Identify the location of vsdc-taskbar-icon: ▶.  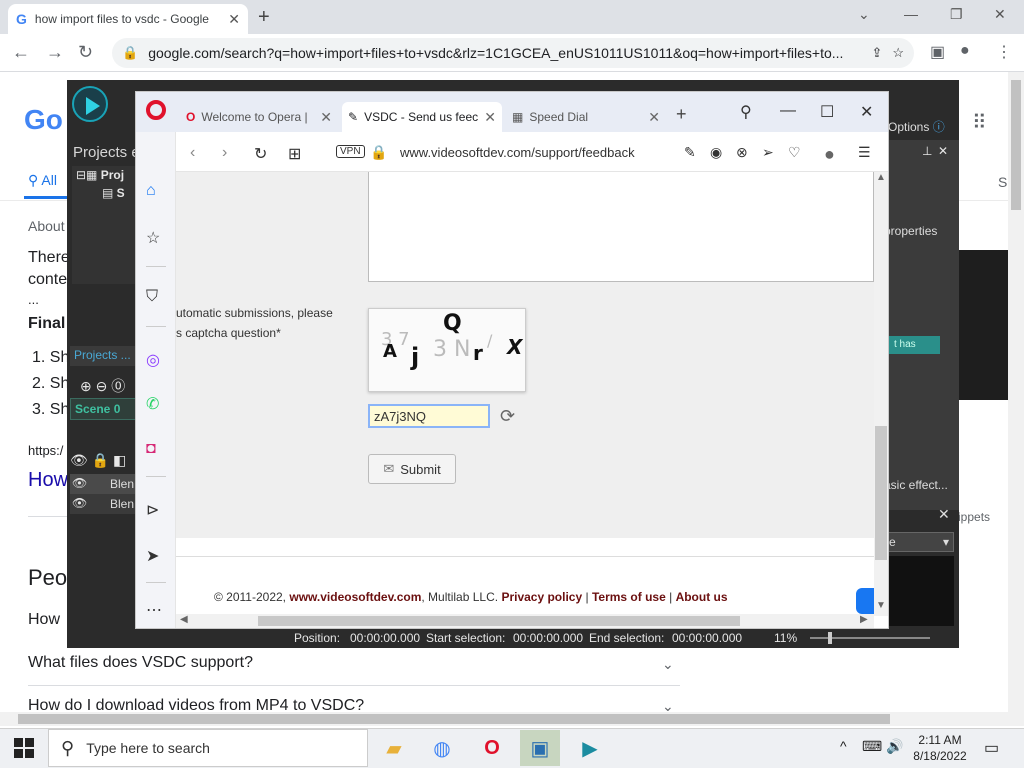
(590, 748).